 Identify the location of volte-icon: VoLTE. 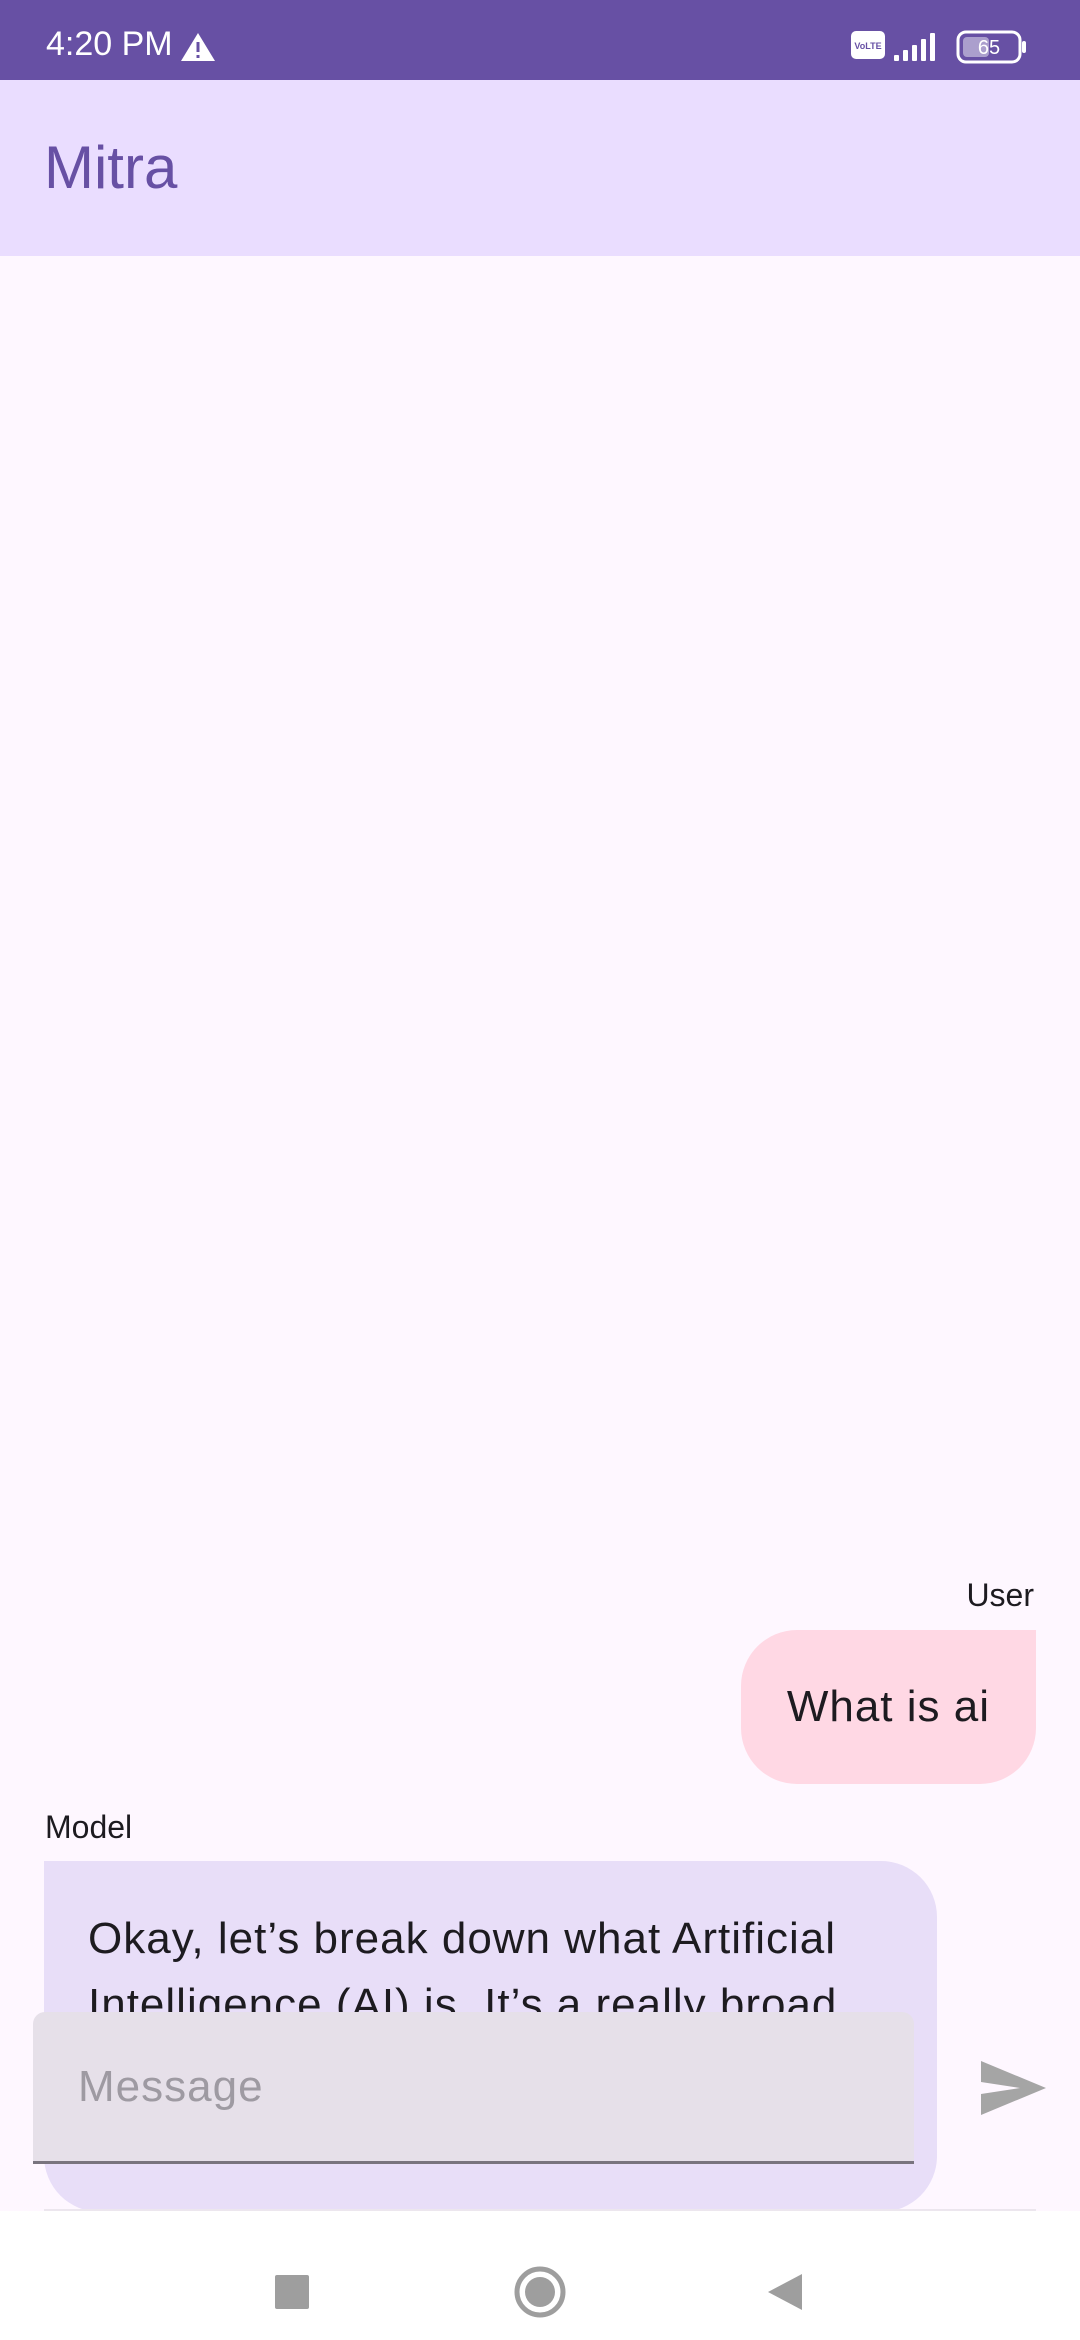
(868, 45).